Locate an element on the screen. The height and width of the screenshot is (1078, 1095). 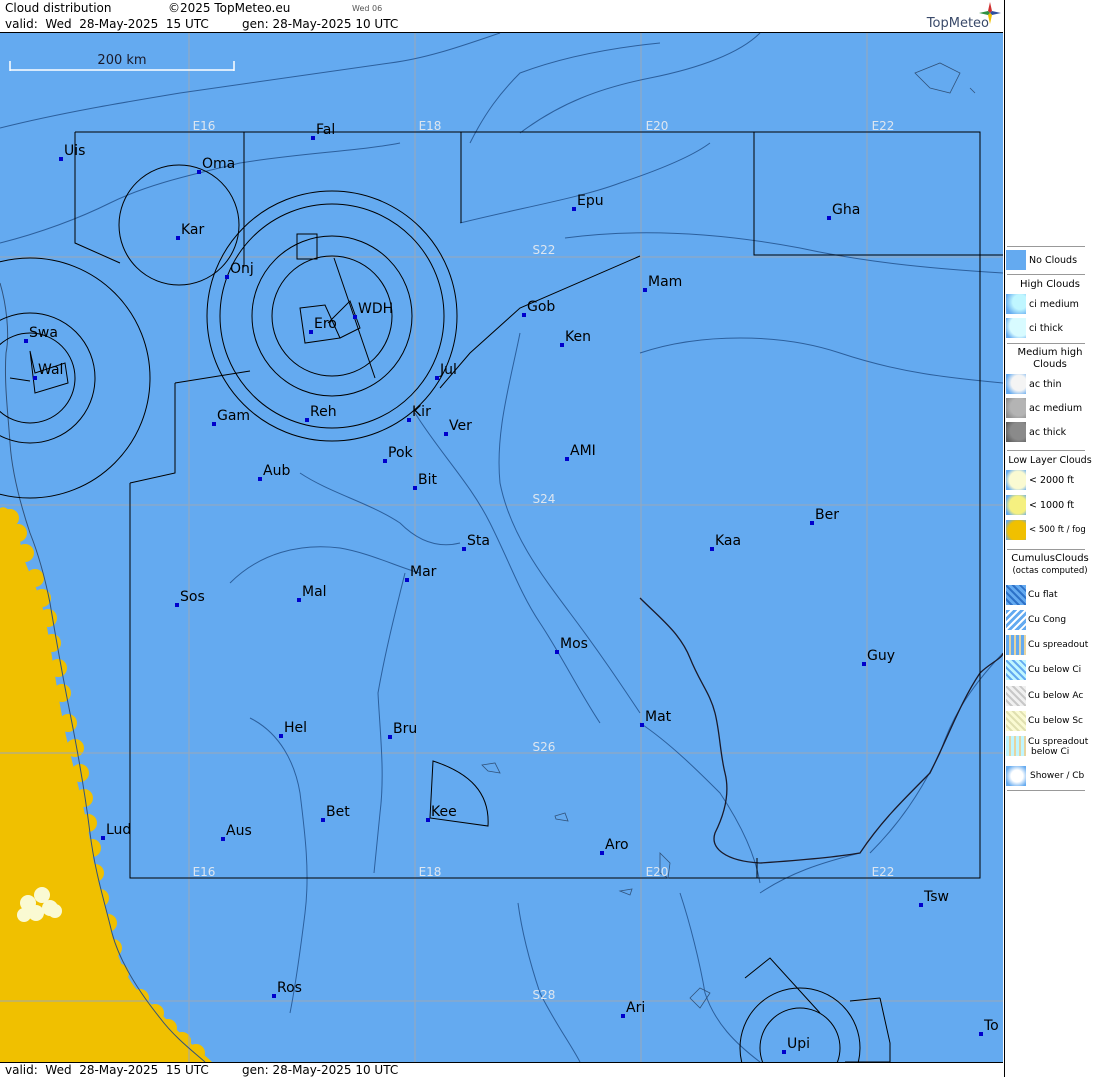
place-label: Kir is located at coordinates (421, 412).